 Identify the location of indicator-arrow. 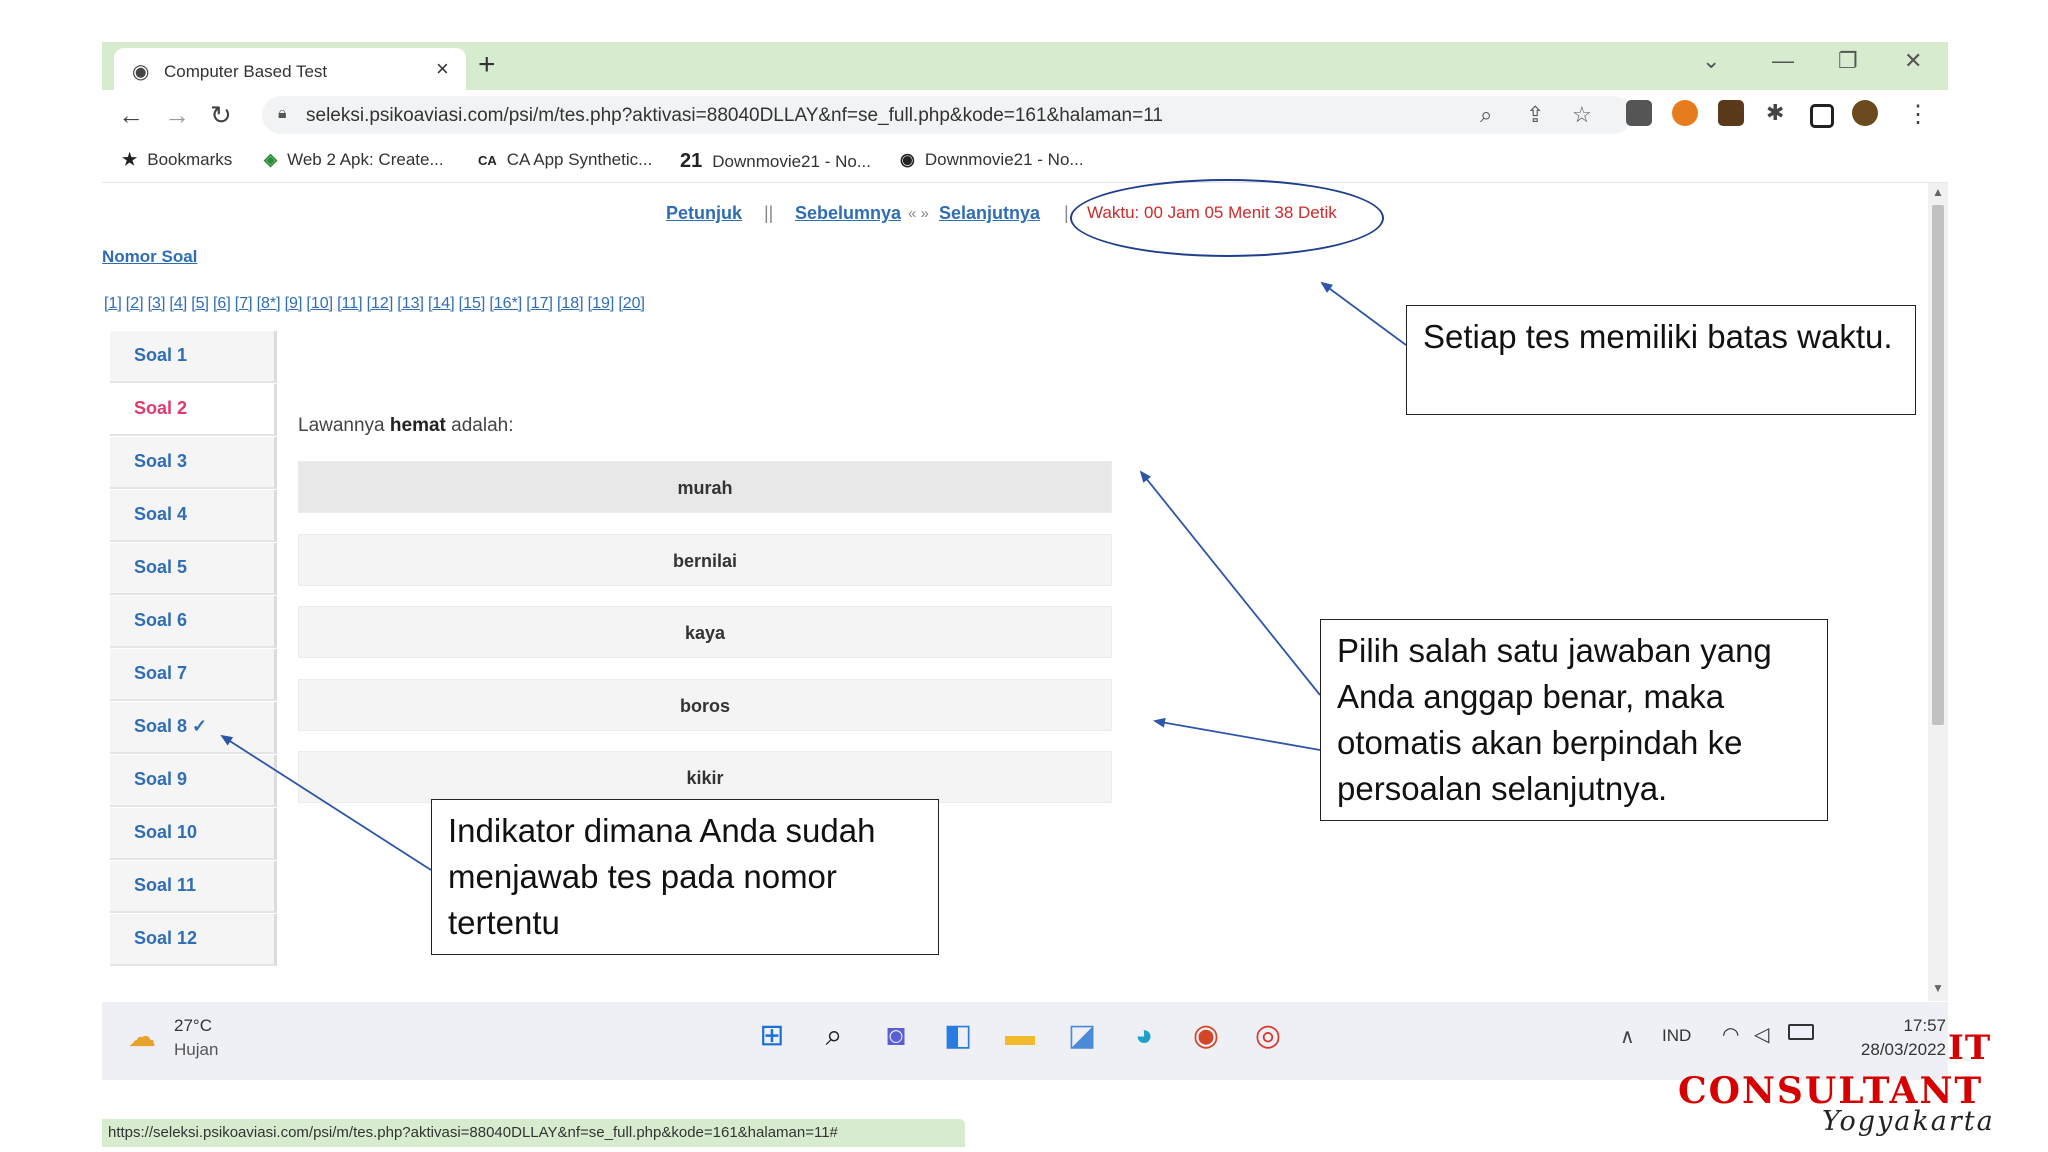
(326, 802).